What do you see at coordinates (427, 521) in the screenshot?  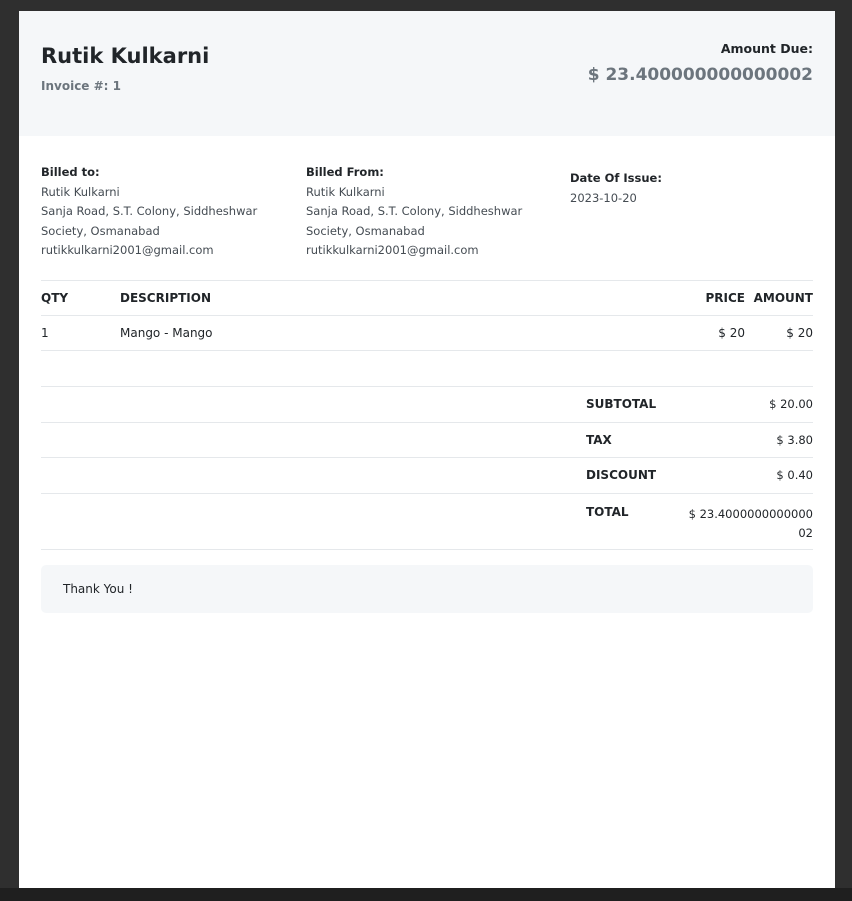 I see `total-row: TOTAL $ 23.400000000000002` at bounding box center [427, 521].